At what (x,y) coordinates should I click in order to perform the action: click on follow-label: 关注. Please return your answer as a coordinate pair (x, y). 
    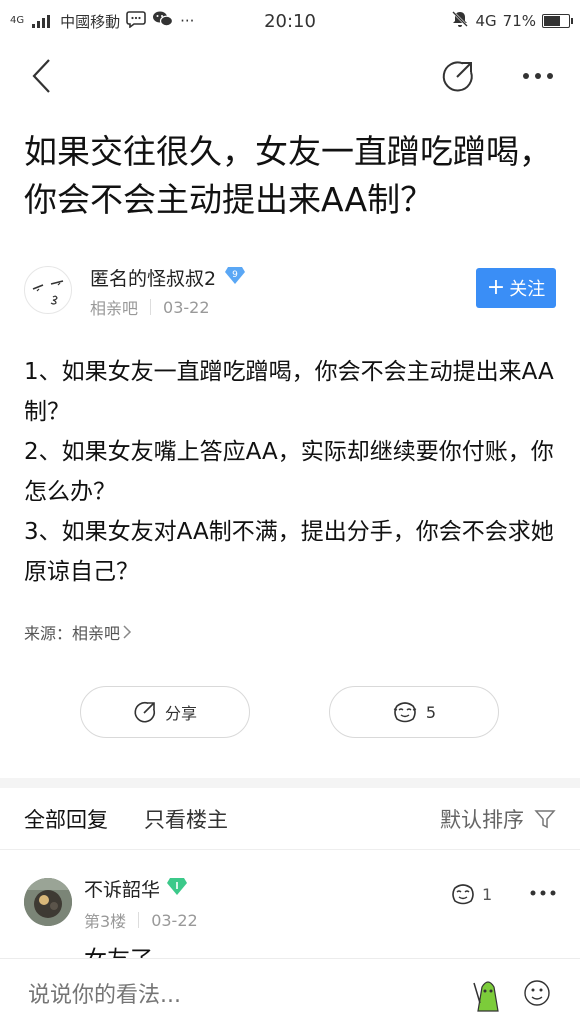
    Looking at the image, I should click on (527, 289).